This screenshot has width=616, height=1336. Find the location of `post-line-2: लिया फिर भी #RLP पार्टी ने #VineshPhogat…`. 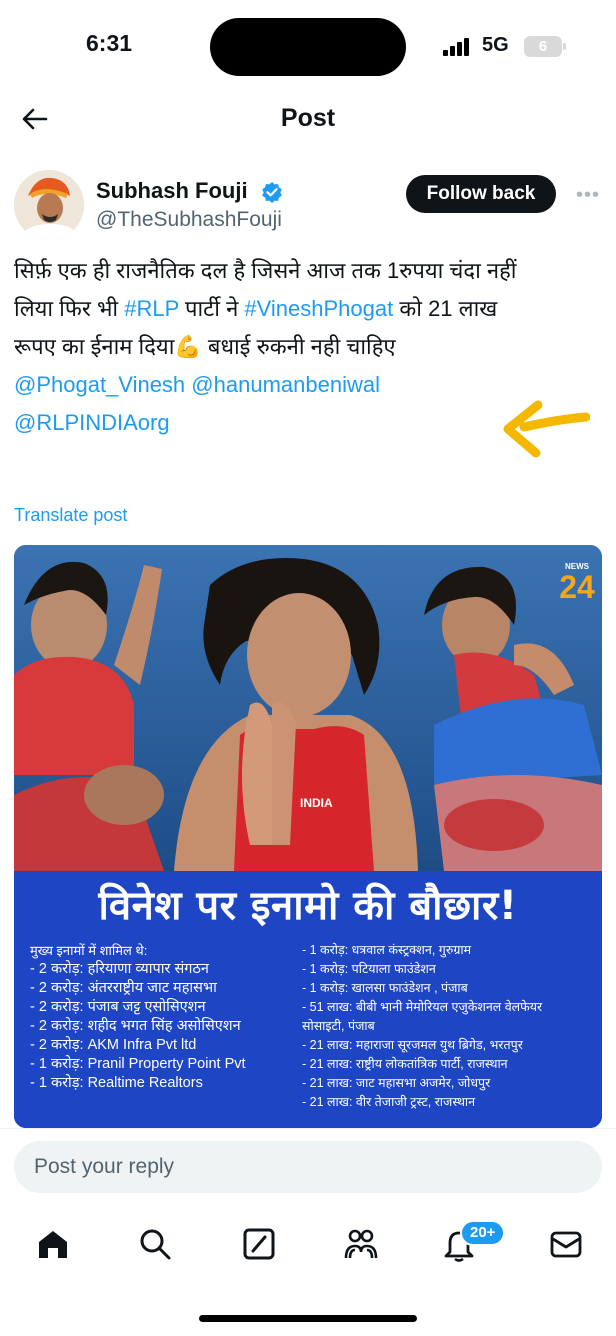

post-line-2: लिया फिर भी #RLP पार्टी ने #VineshPhogat… is located at coordinates (310, 309).